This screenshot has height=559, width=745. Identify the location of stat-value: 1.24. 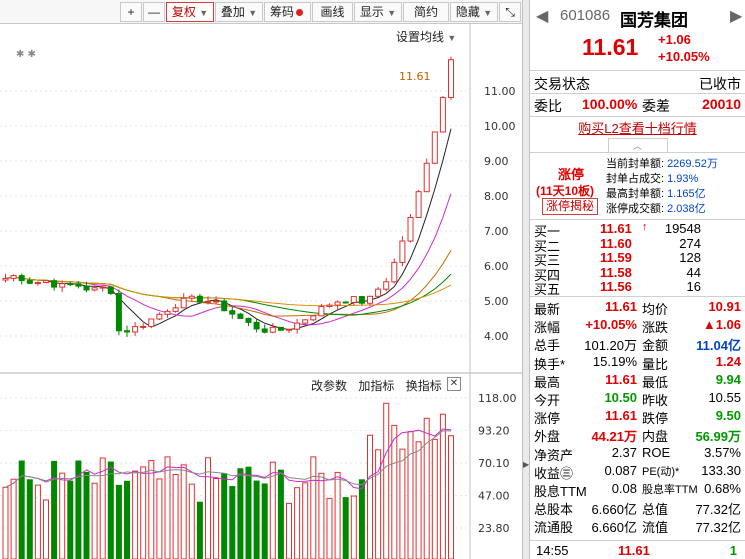
(728, 361).